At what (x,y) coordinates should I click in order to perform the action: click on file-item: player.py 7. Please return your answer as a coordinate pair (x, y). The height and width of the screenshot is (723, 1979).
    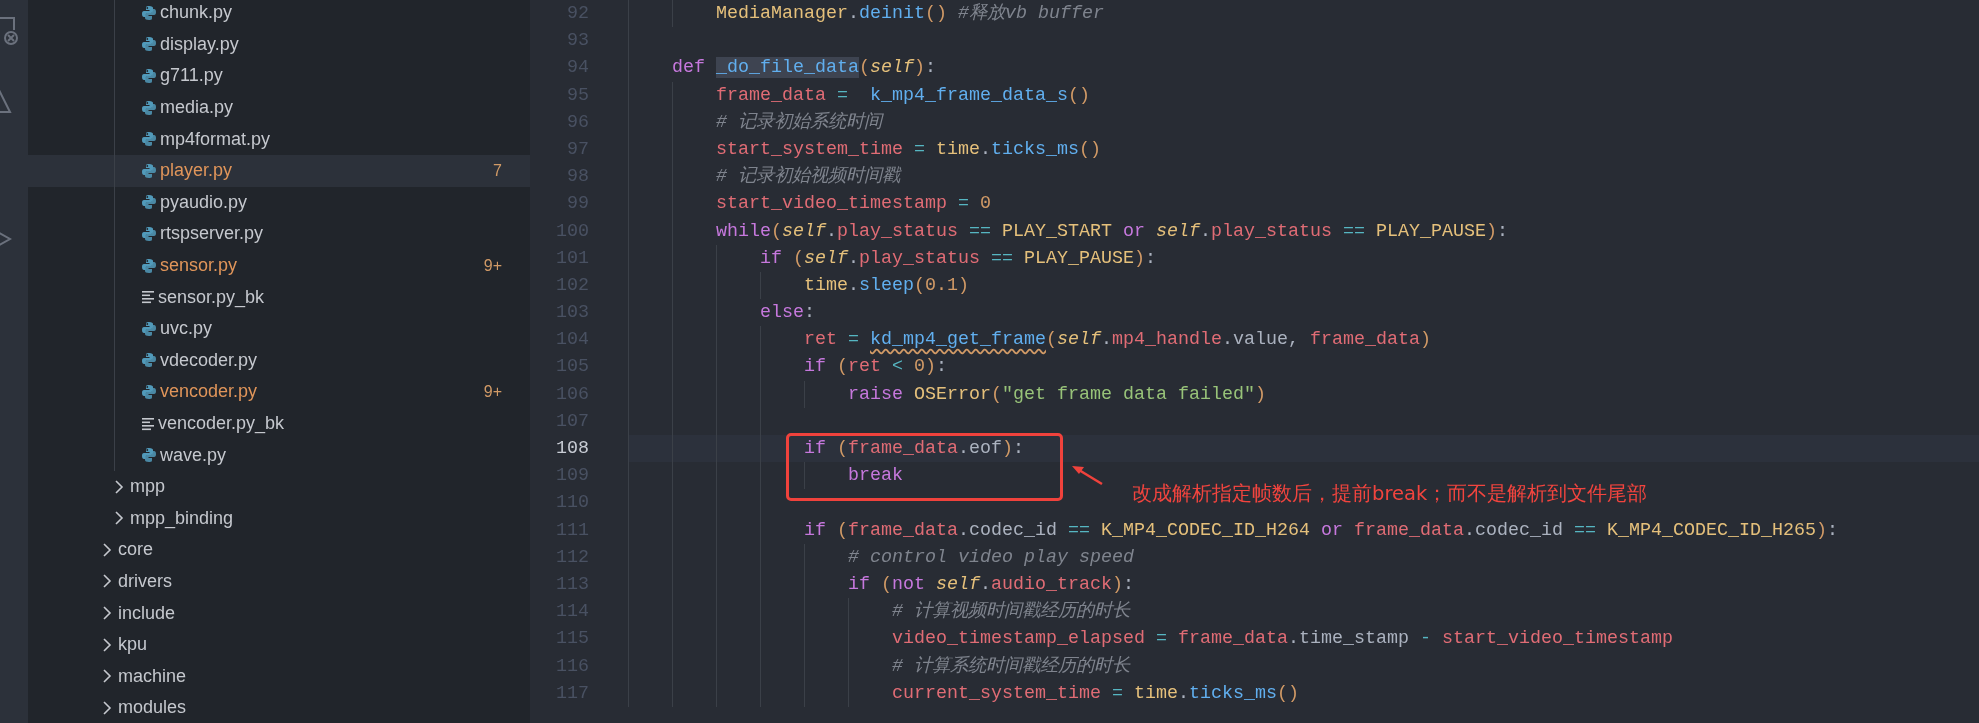
    Looking at the image, I should click on (279, 170).